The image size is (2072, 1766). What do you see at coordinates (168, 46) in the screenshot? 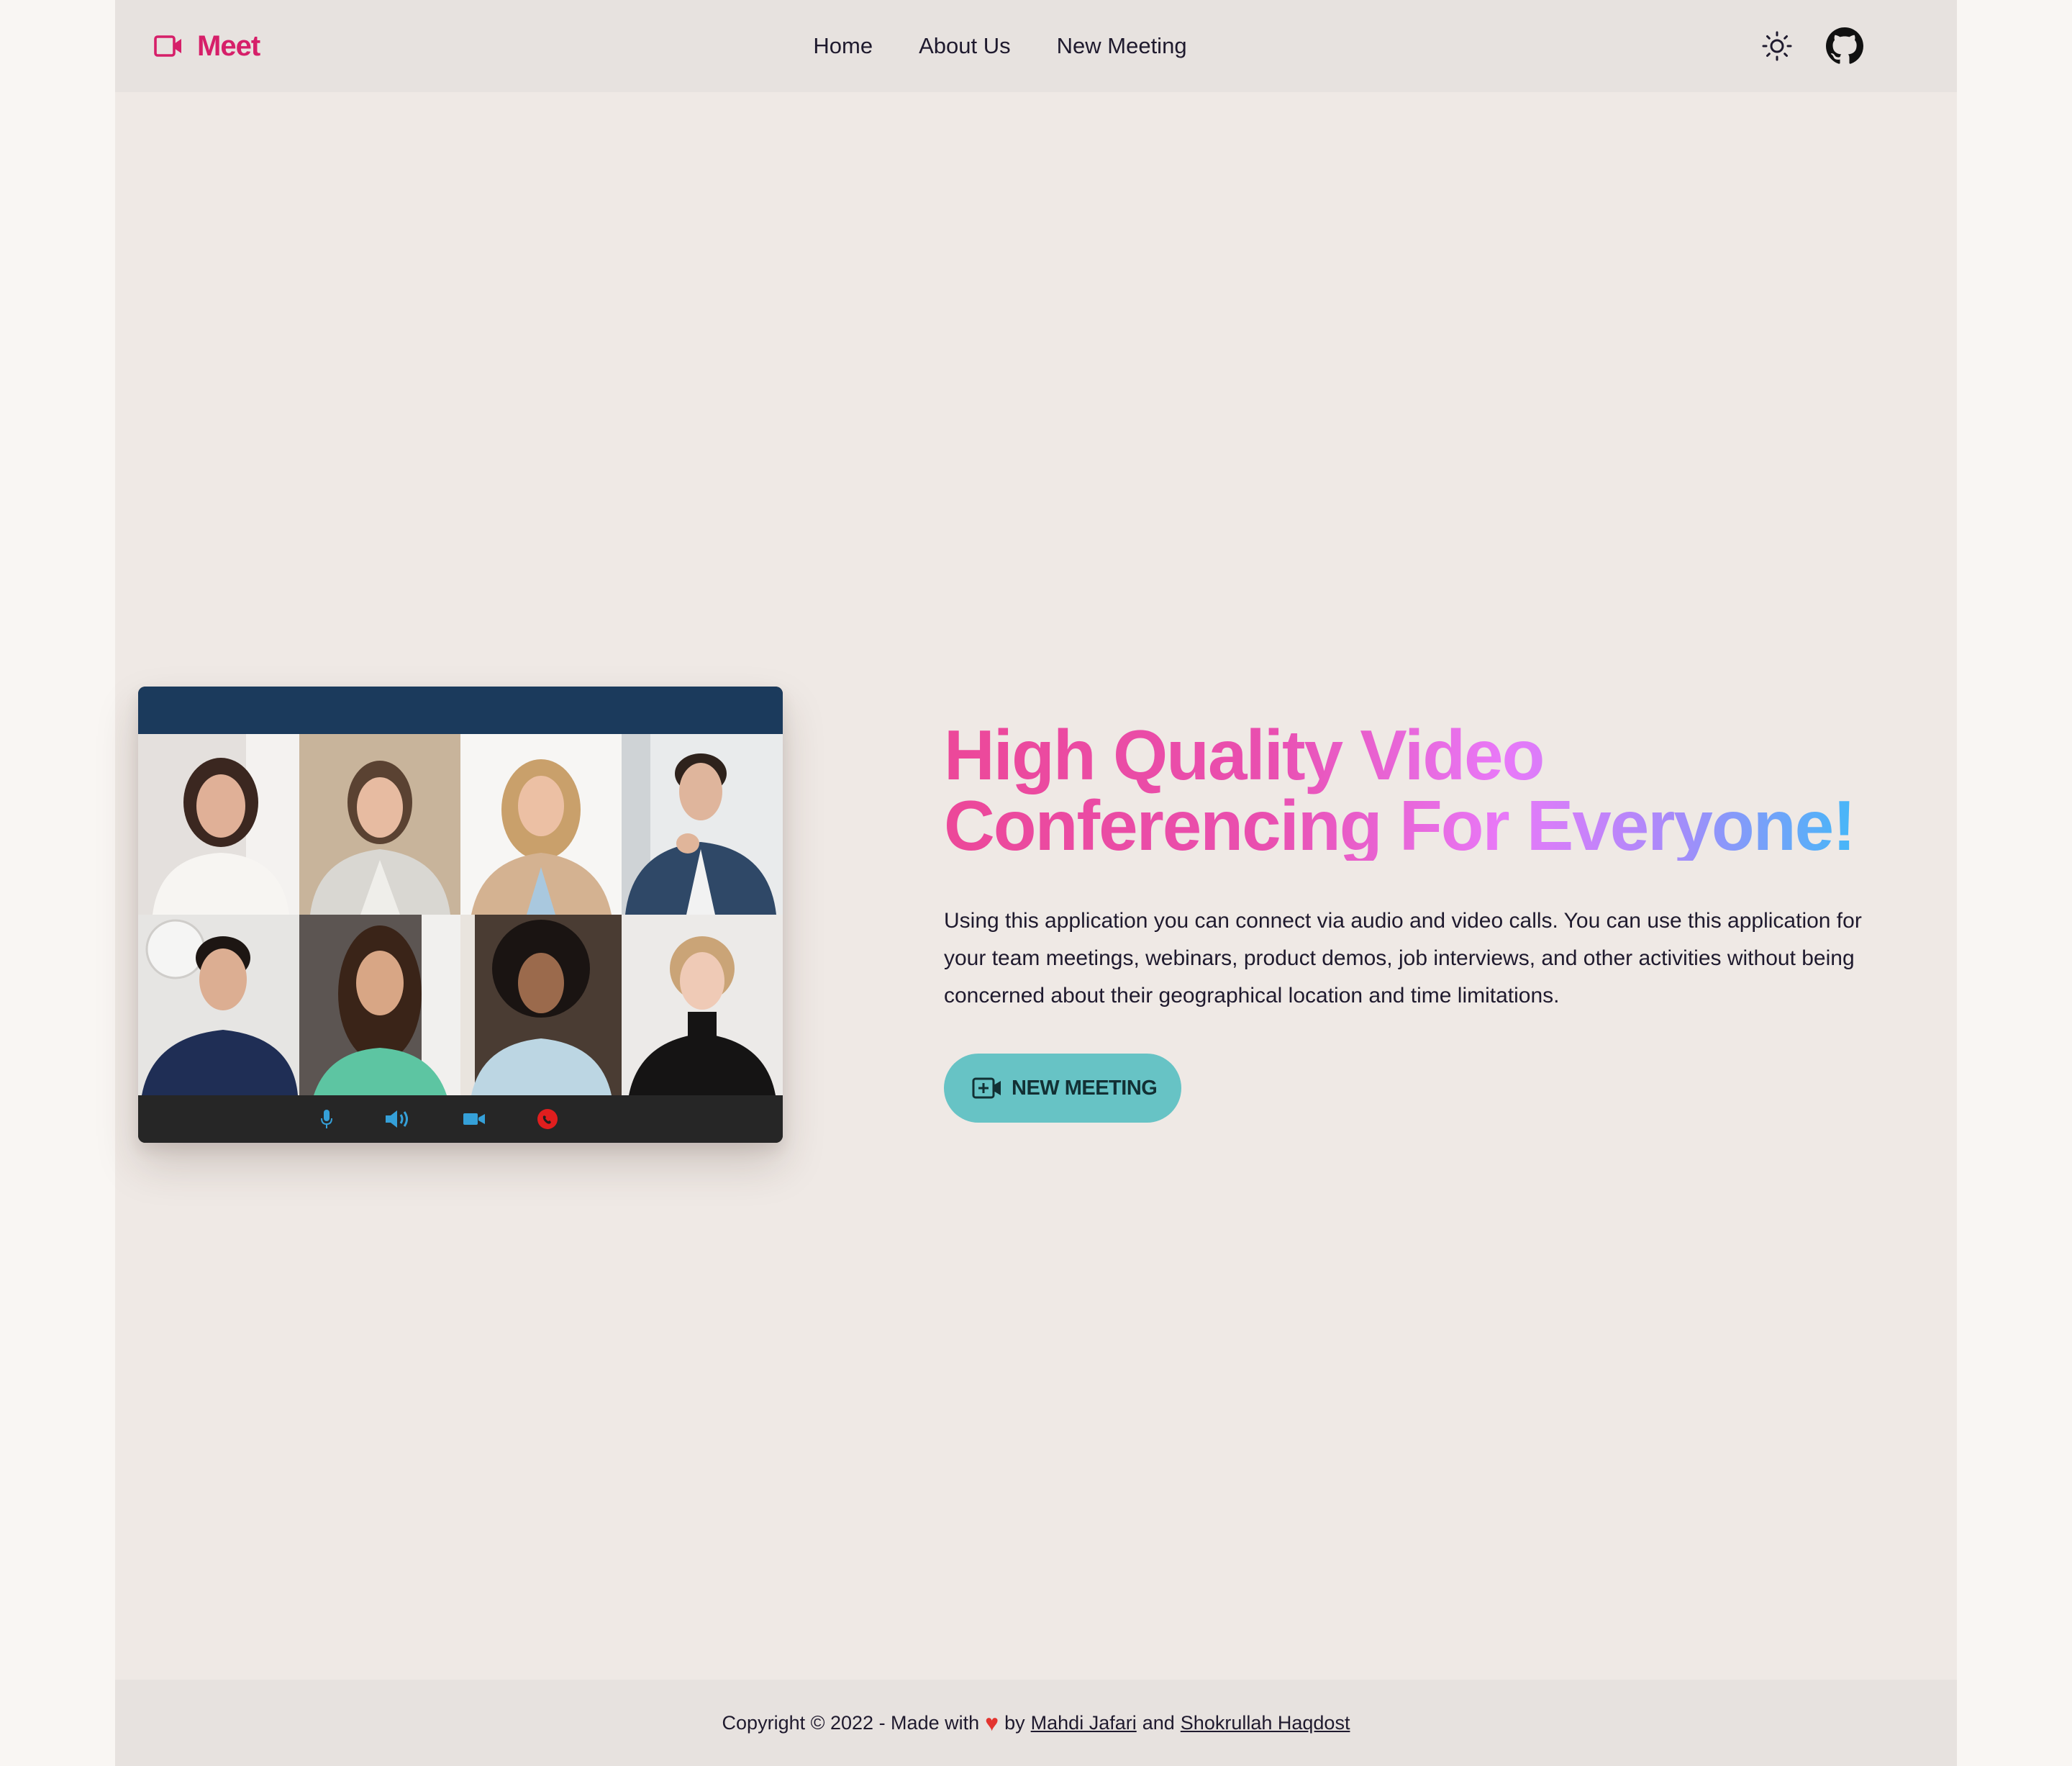
I see `video-camera-icon` at bounding box center [168, 46].